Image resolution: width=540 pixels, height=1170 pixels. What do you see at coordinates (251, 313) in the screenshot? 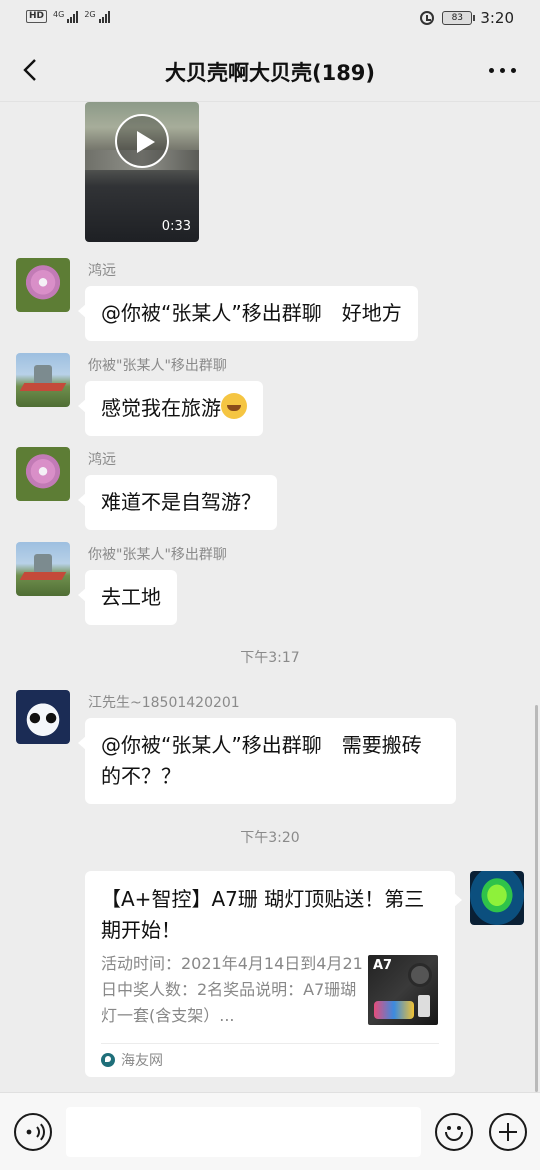
I see `message-text: @你被“张某人”移出群聊 好地方` at bounding box center [251, 313].